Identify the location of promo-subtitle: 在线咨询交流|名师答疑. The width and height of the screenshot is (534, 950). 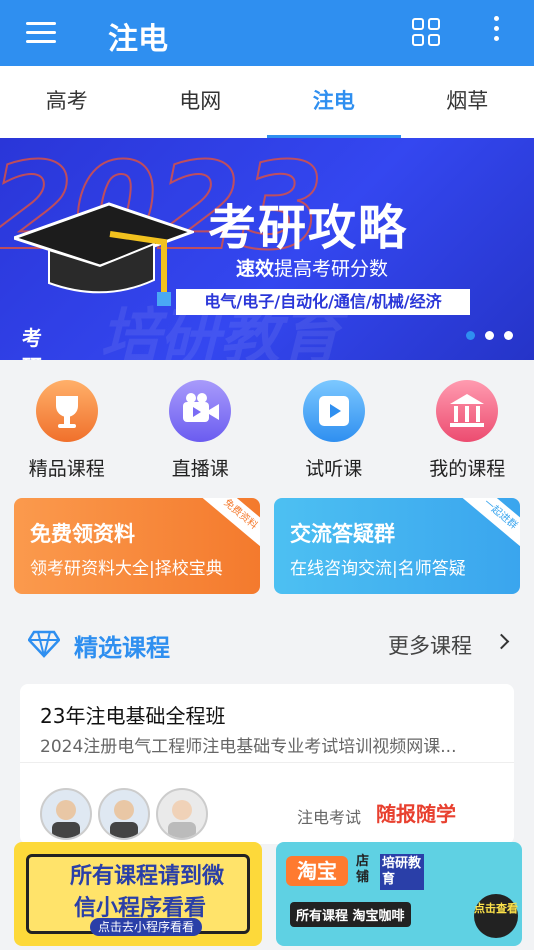
(378, 569).